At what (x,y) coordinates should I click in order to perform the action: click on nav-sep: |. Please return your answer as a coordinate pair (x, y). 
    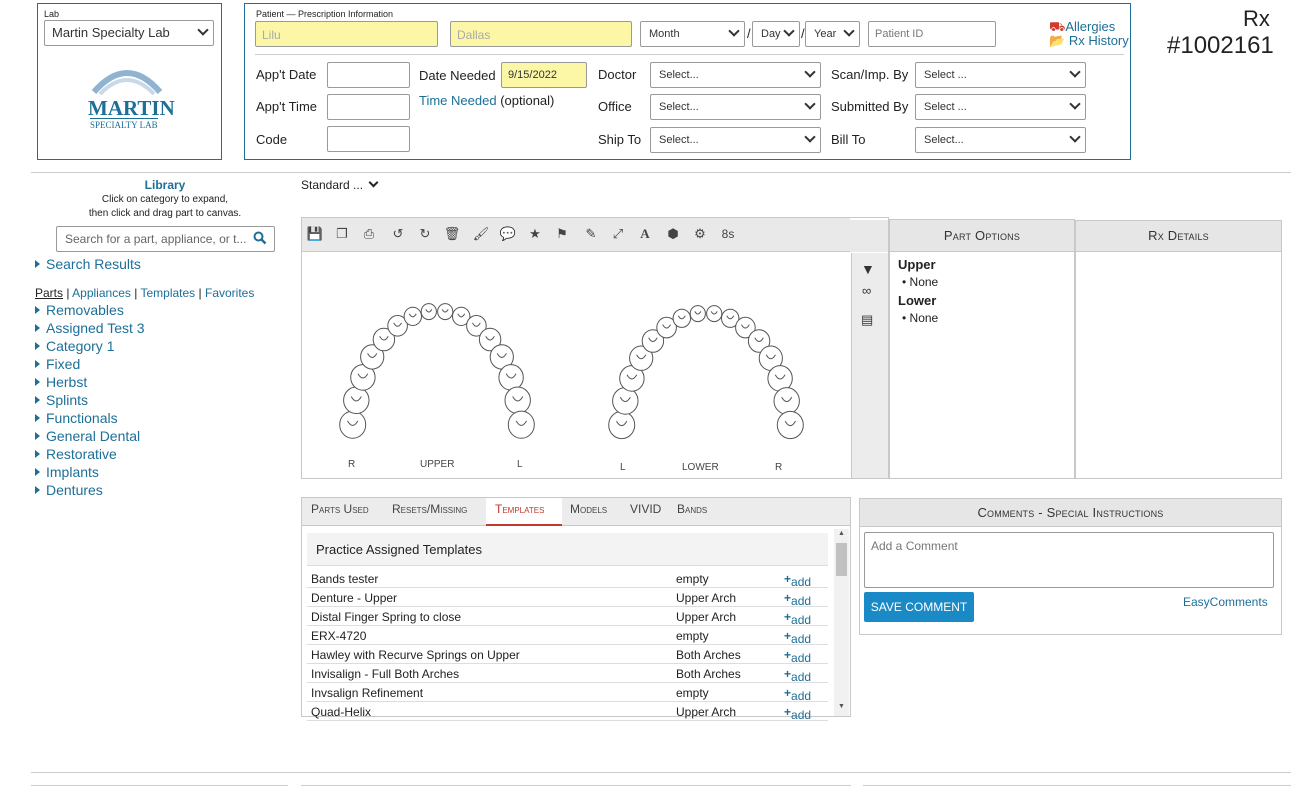
    Looking at the image, I should click on (68, 293).